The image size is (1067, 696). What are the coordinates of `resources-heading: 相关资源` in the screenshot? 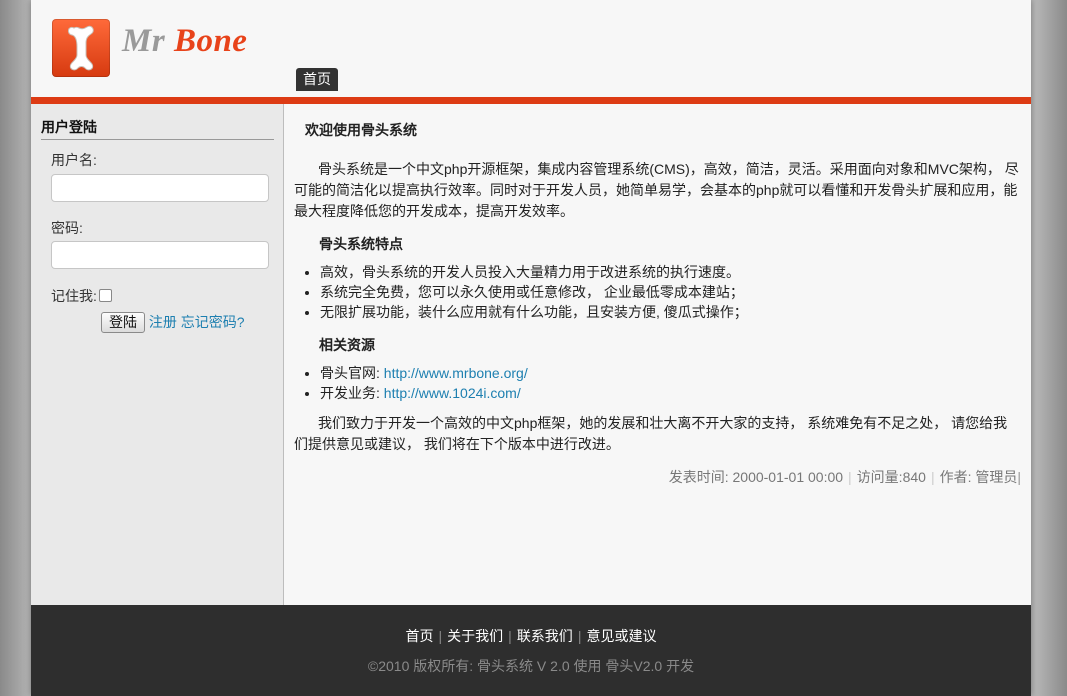 It's located at (347, 345).